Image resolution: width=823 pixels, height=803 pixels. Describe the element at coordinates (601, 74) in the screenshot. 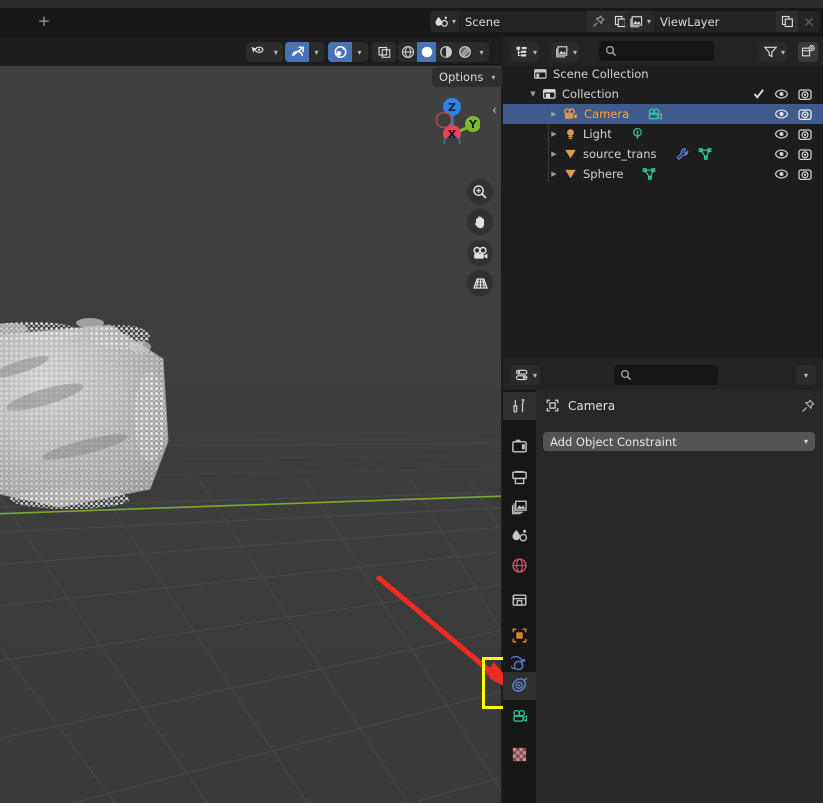

I see `outliner-row-label: Scene Collection` at that location.